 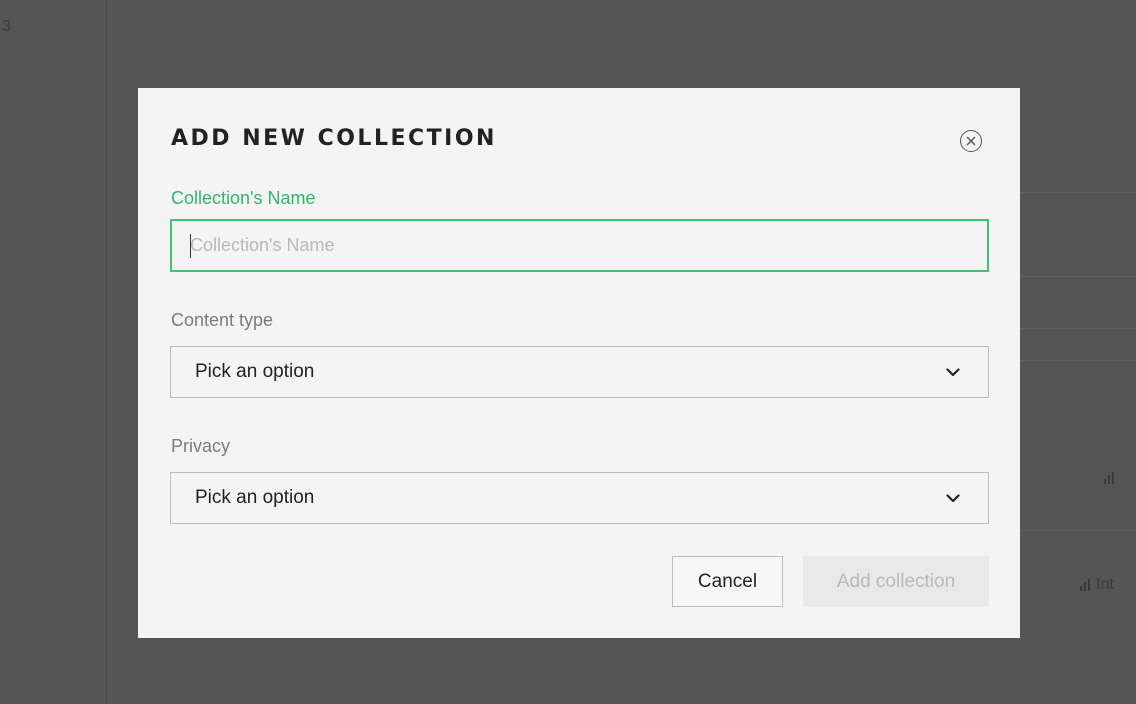 I want to click on privacy-selected-value: Pick an option, so click(x=255, y=497).